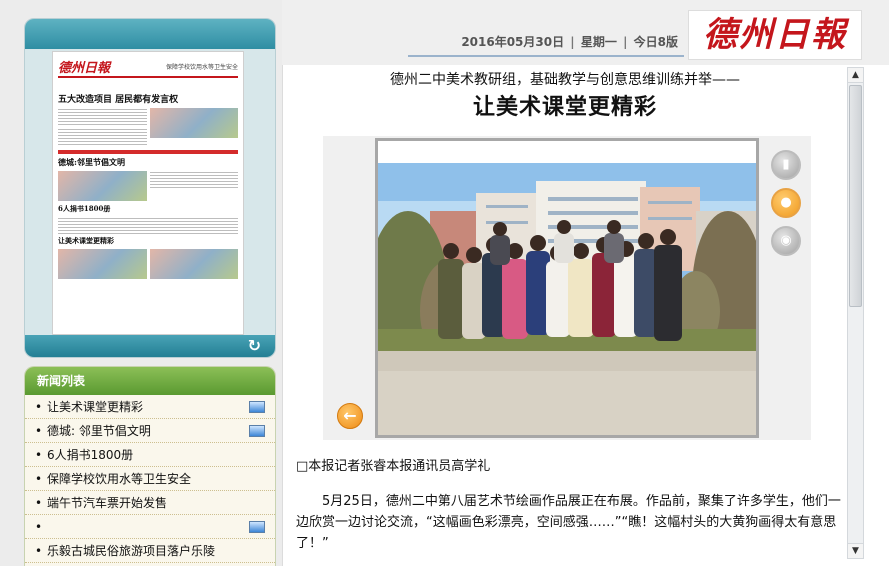 The height and width of the screenshot is (566, 889). I want to click on vertical-scrollbar: ▲ ▼, so click(855, 313).